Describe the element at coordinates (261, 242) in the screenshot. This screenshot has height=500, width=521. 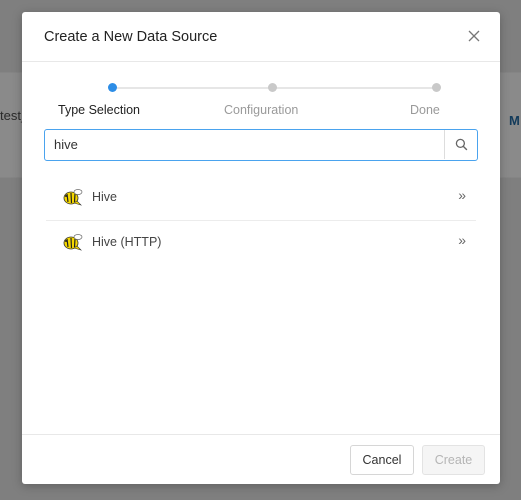
I see `list-item-hive-http: Hive (HTTP) »` at that location.